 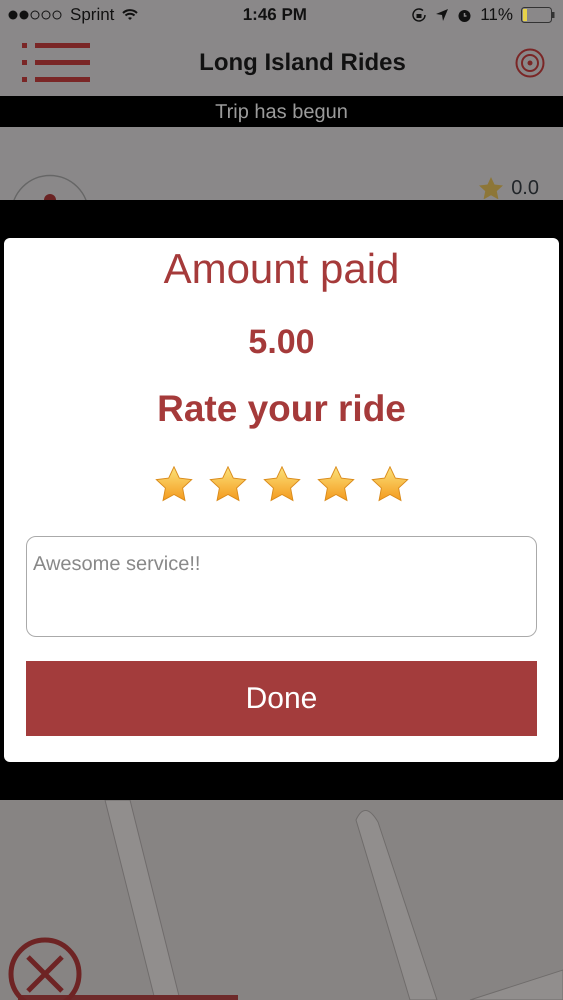 What do you see at coordinates (442, 15) in the screenshot?
I see `location-icon` at bounding box center [442, 15].